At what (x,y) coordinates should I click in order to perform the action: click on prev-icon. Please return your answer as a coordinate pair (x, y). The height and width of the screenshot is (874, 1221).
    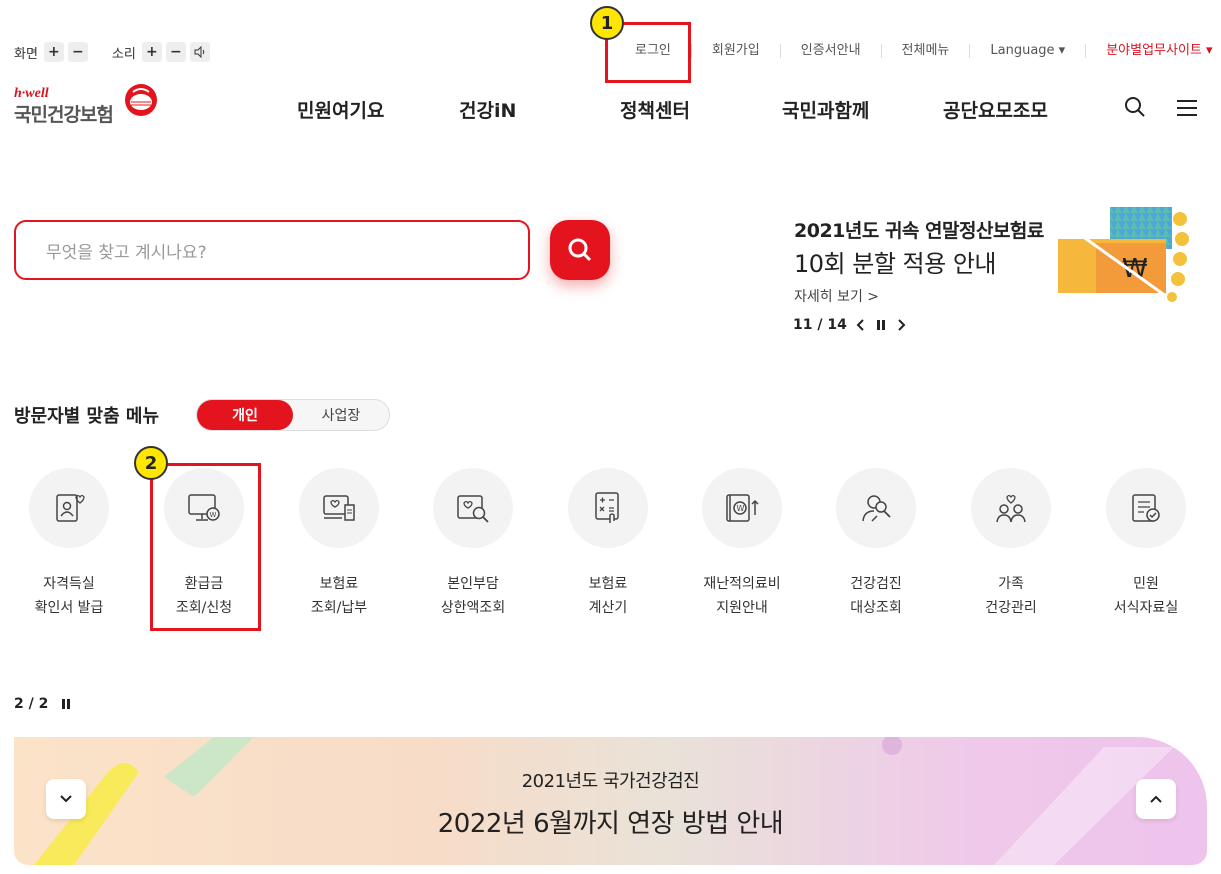
    Looking at the image, I should click on (861, 325).